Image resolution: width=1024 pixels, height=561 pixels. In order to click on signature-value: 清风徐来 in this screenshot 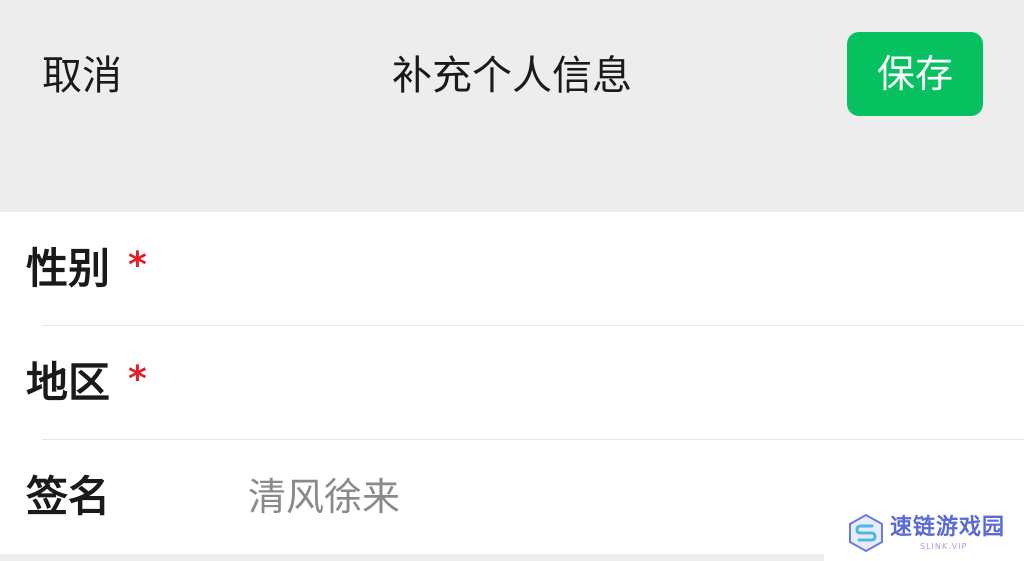, I will do `click(324, 497)`.